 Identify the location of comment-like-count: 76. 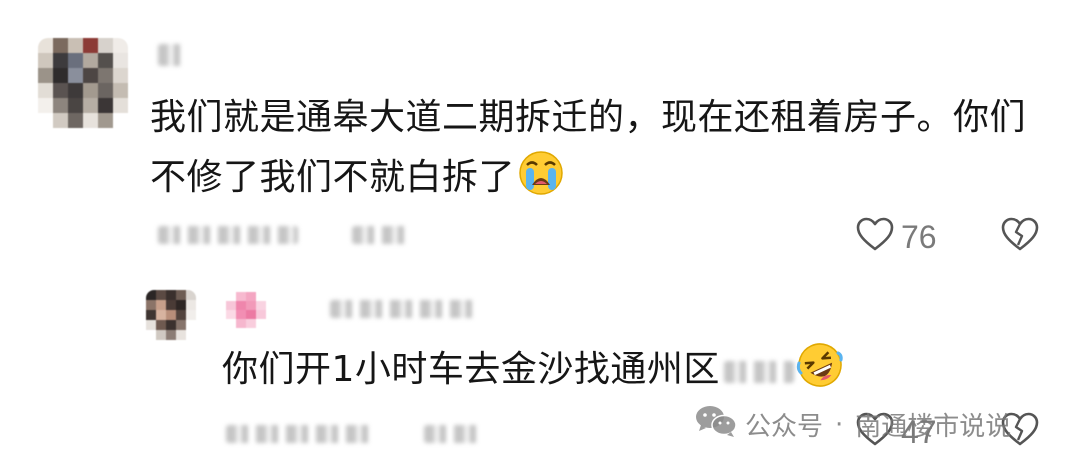
(919, 236).